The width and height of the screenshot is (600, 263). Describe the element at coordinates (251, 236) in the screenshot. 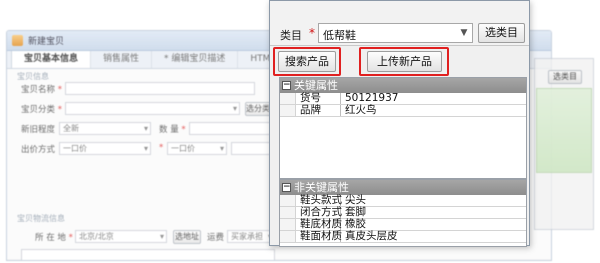

I see `freight-select: 买家承担` at that location.